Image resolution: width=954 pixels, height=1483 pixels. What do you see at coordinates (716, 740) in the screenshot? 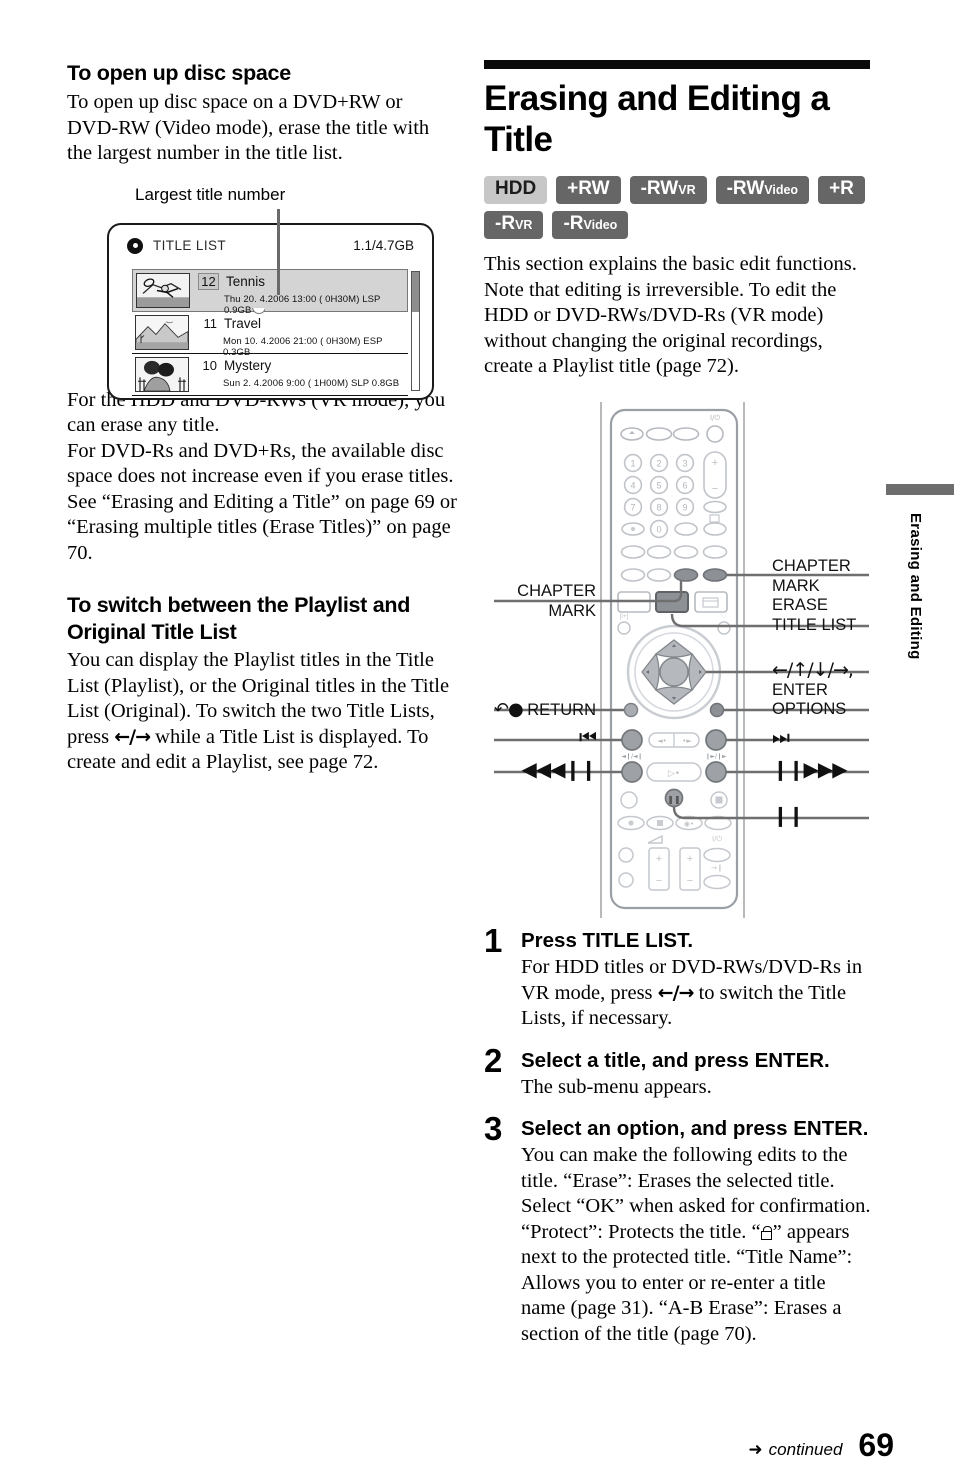
I see `next-button` at bounding box center [716, 740].